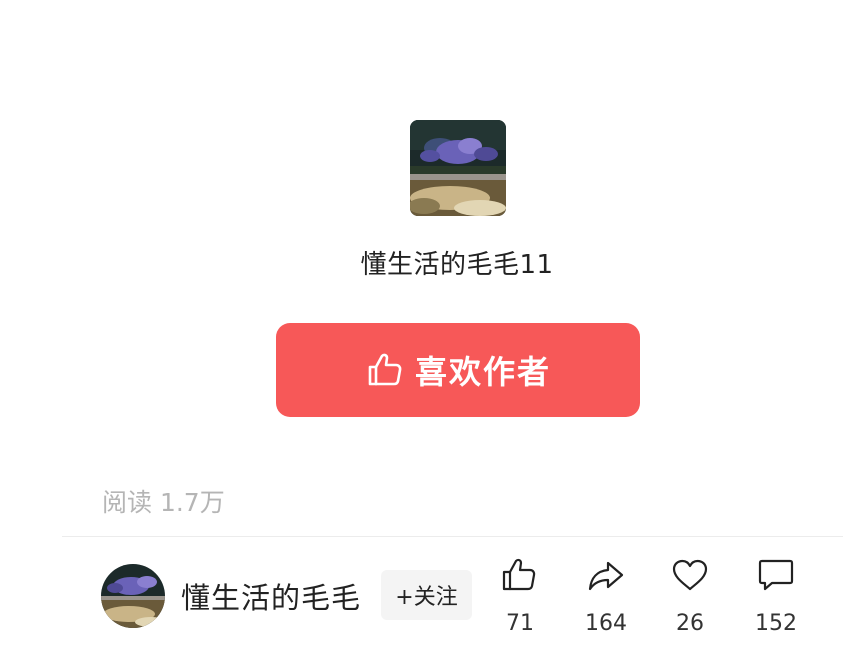 This screenshot has width=843, height=657. I want to click on share-arrow-icon, so click(606, 576).